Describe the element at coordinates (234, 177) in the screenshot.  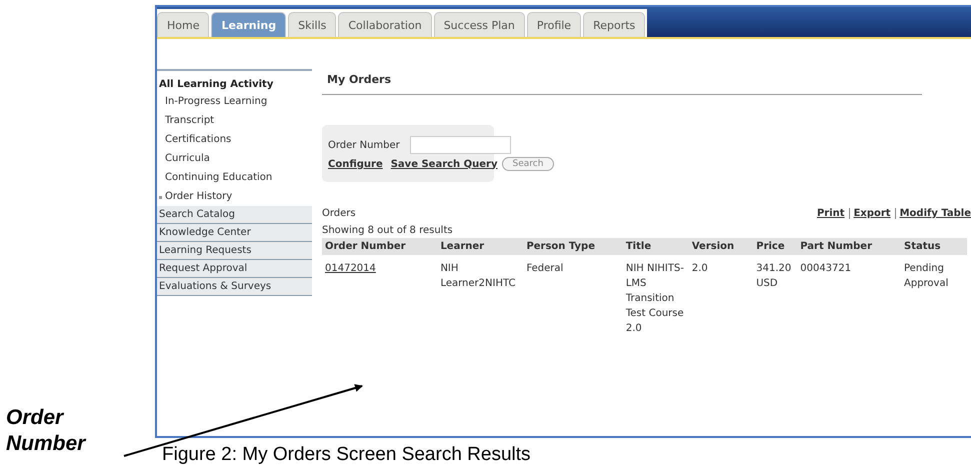
I see `sidebar-item: Continuing Education` at that location.